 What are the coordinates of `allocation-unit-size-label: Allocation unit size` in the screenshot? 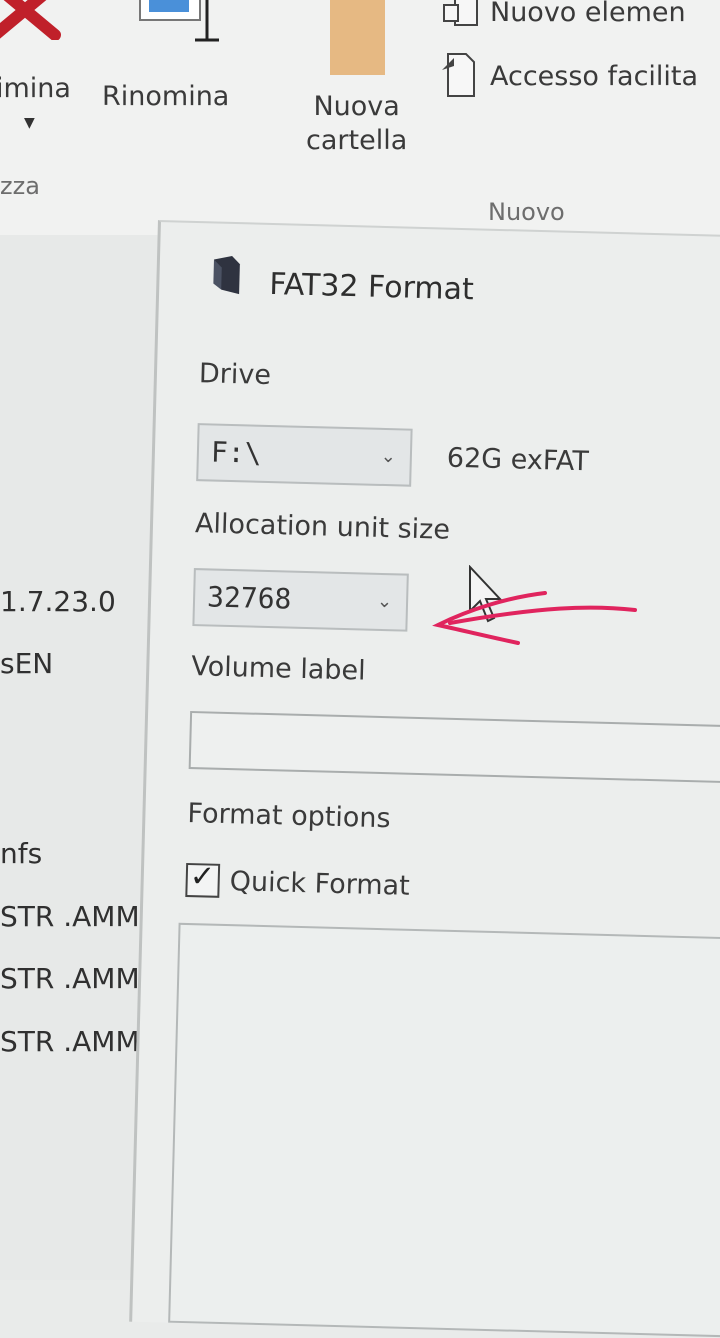 It's located at (322, 527).